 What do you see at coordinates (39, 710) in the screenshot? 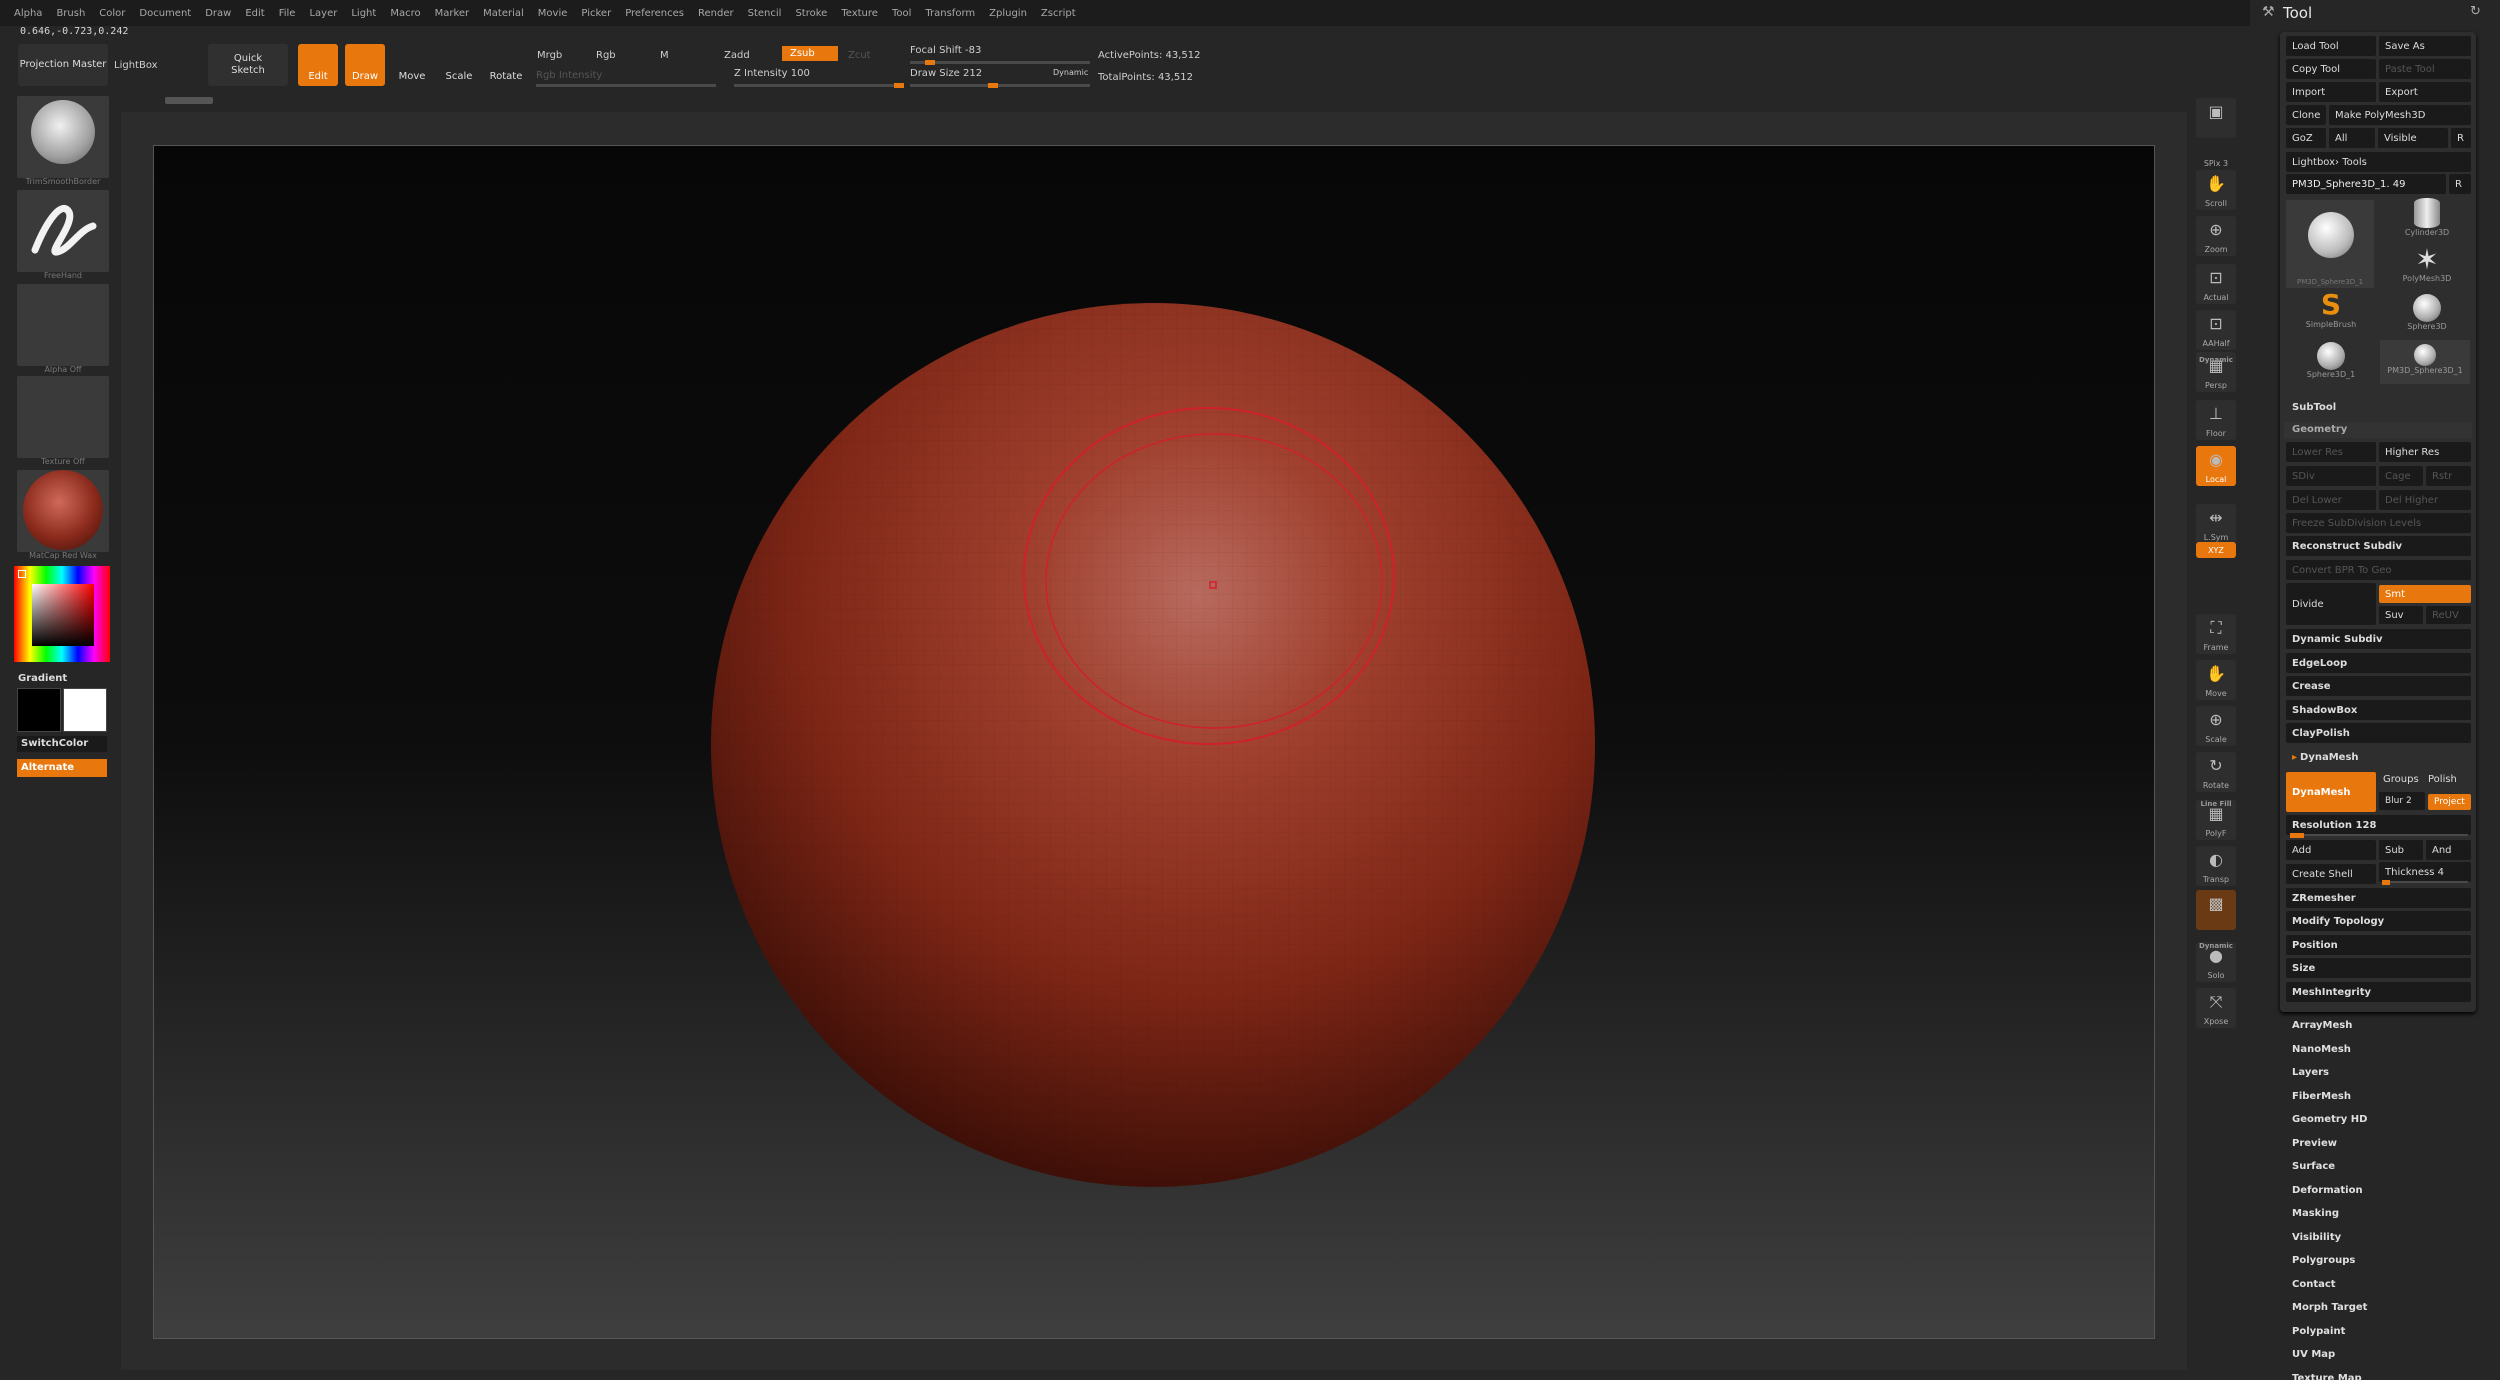
I see `main-color-swatch` at bounding box center [39, 710].